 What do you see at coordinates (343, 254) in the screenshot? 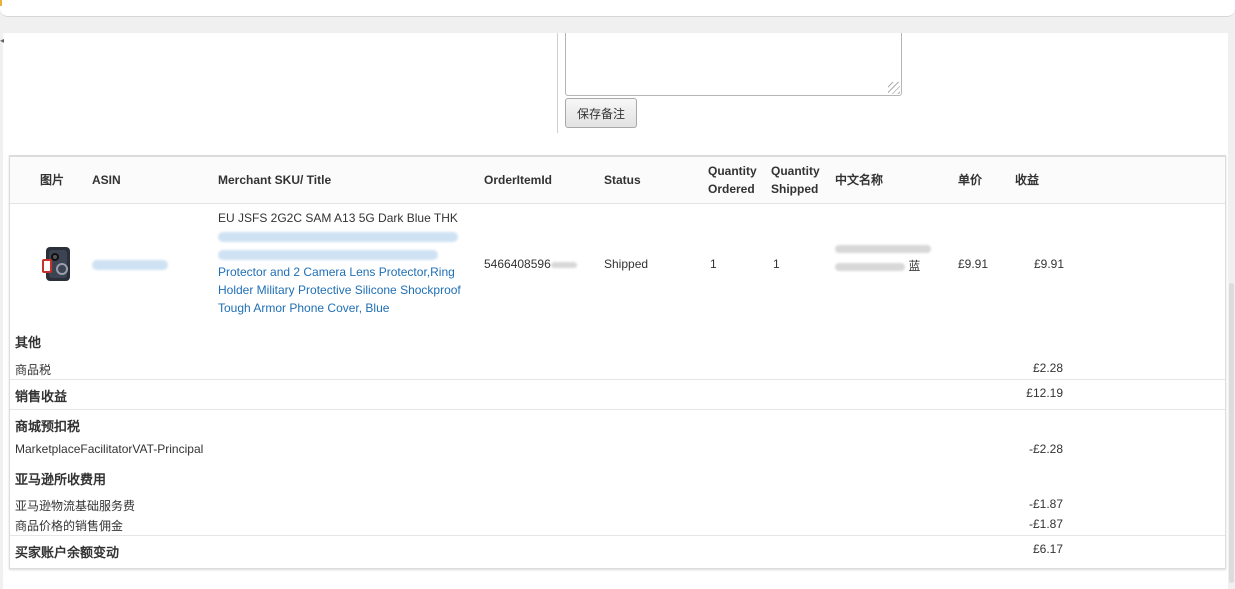
I see `title-redacted-line2` at bounding box center [343, 254].